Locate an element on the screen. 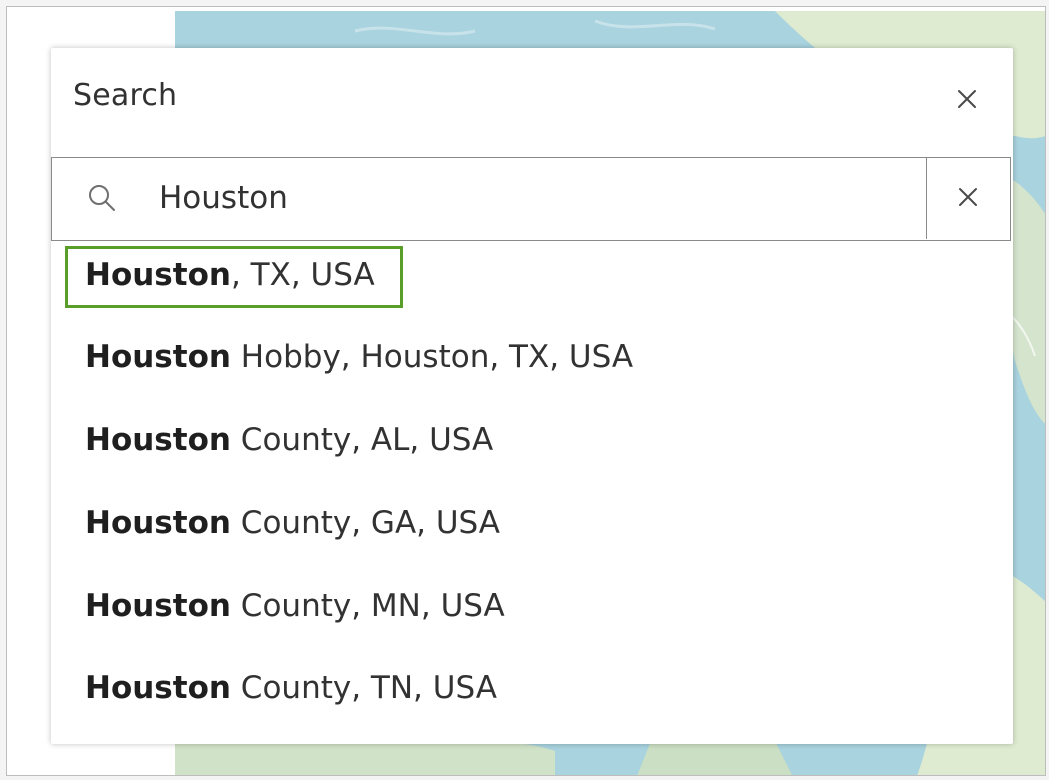  suggestion-item: Houston County, AL, USA is located at coordinates (289, 440).